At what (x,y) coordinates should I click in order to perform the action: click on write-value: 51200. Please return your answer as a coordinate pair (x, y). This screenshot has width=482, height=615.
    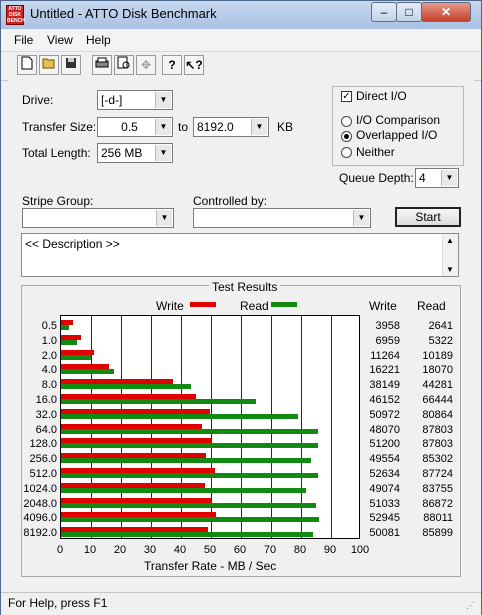
    Looking at the image, I should click on (384, 444).